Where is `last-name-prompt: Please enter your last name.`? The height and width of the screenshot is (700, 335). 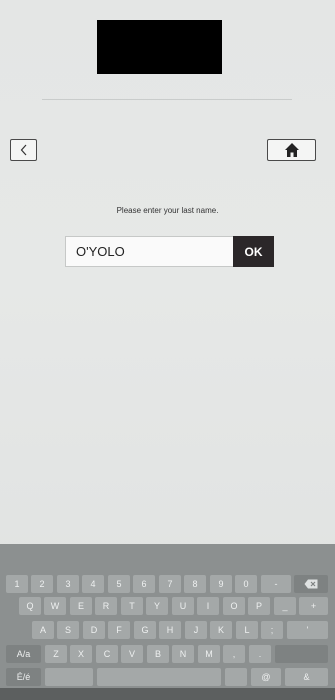 last-name-prompt: Please enter your last name. is located at coordinates (167, 210).